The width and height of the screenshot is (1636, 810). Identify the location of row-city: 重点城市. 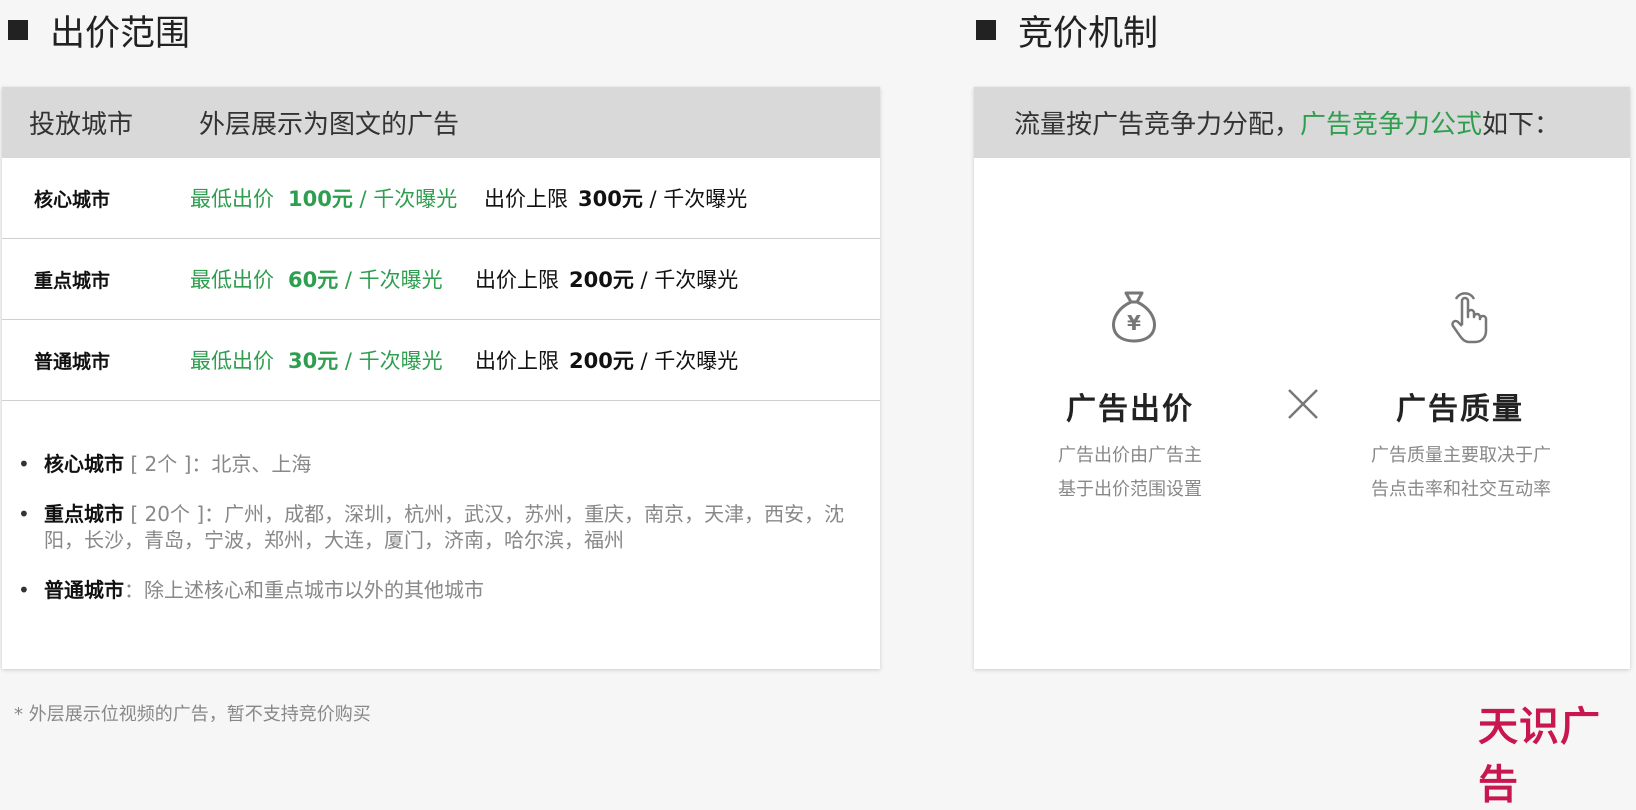
(72, 280).